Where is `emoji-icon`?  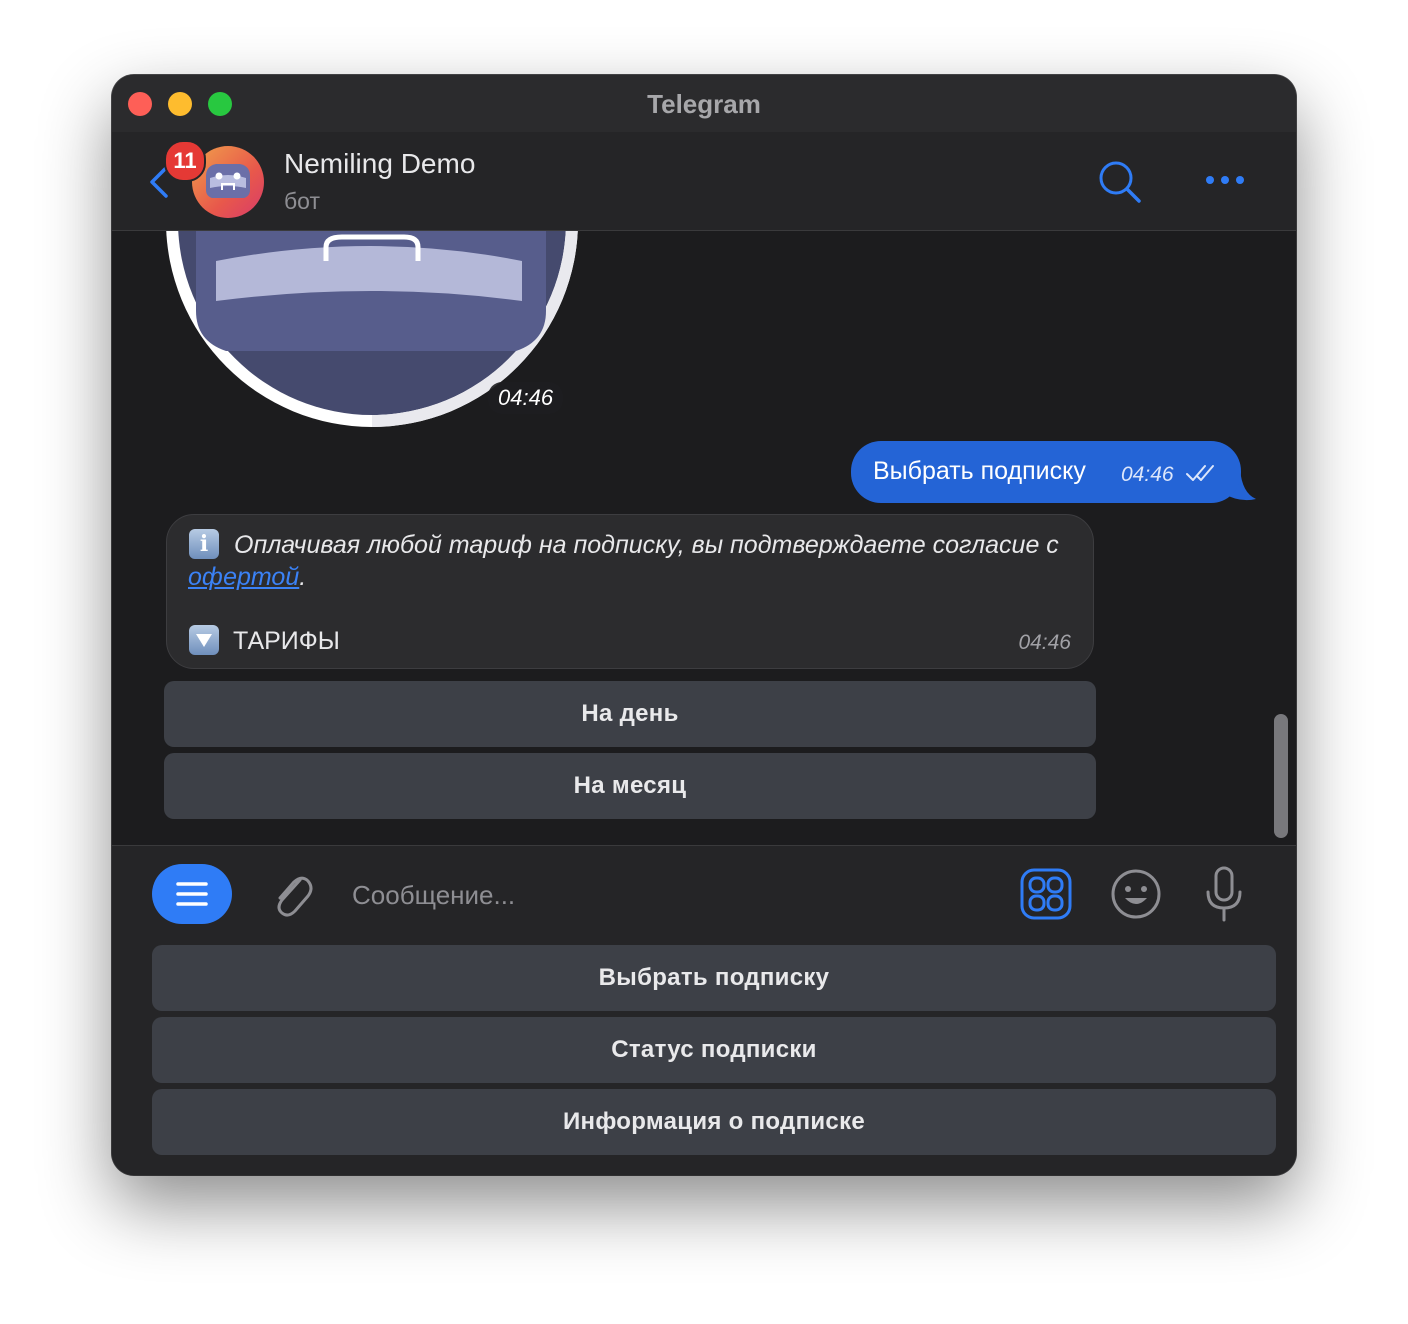
emoji-icon is located at coordinates (1136, 894).